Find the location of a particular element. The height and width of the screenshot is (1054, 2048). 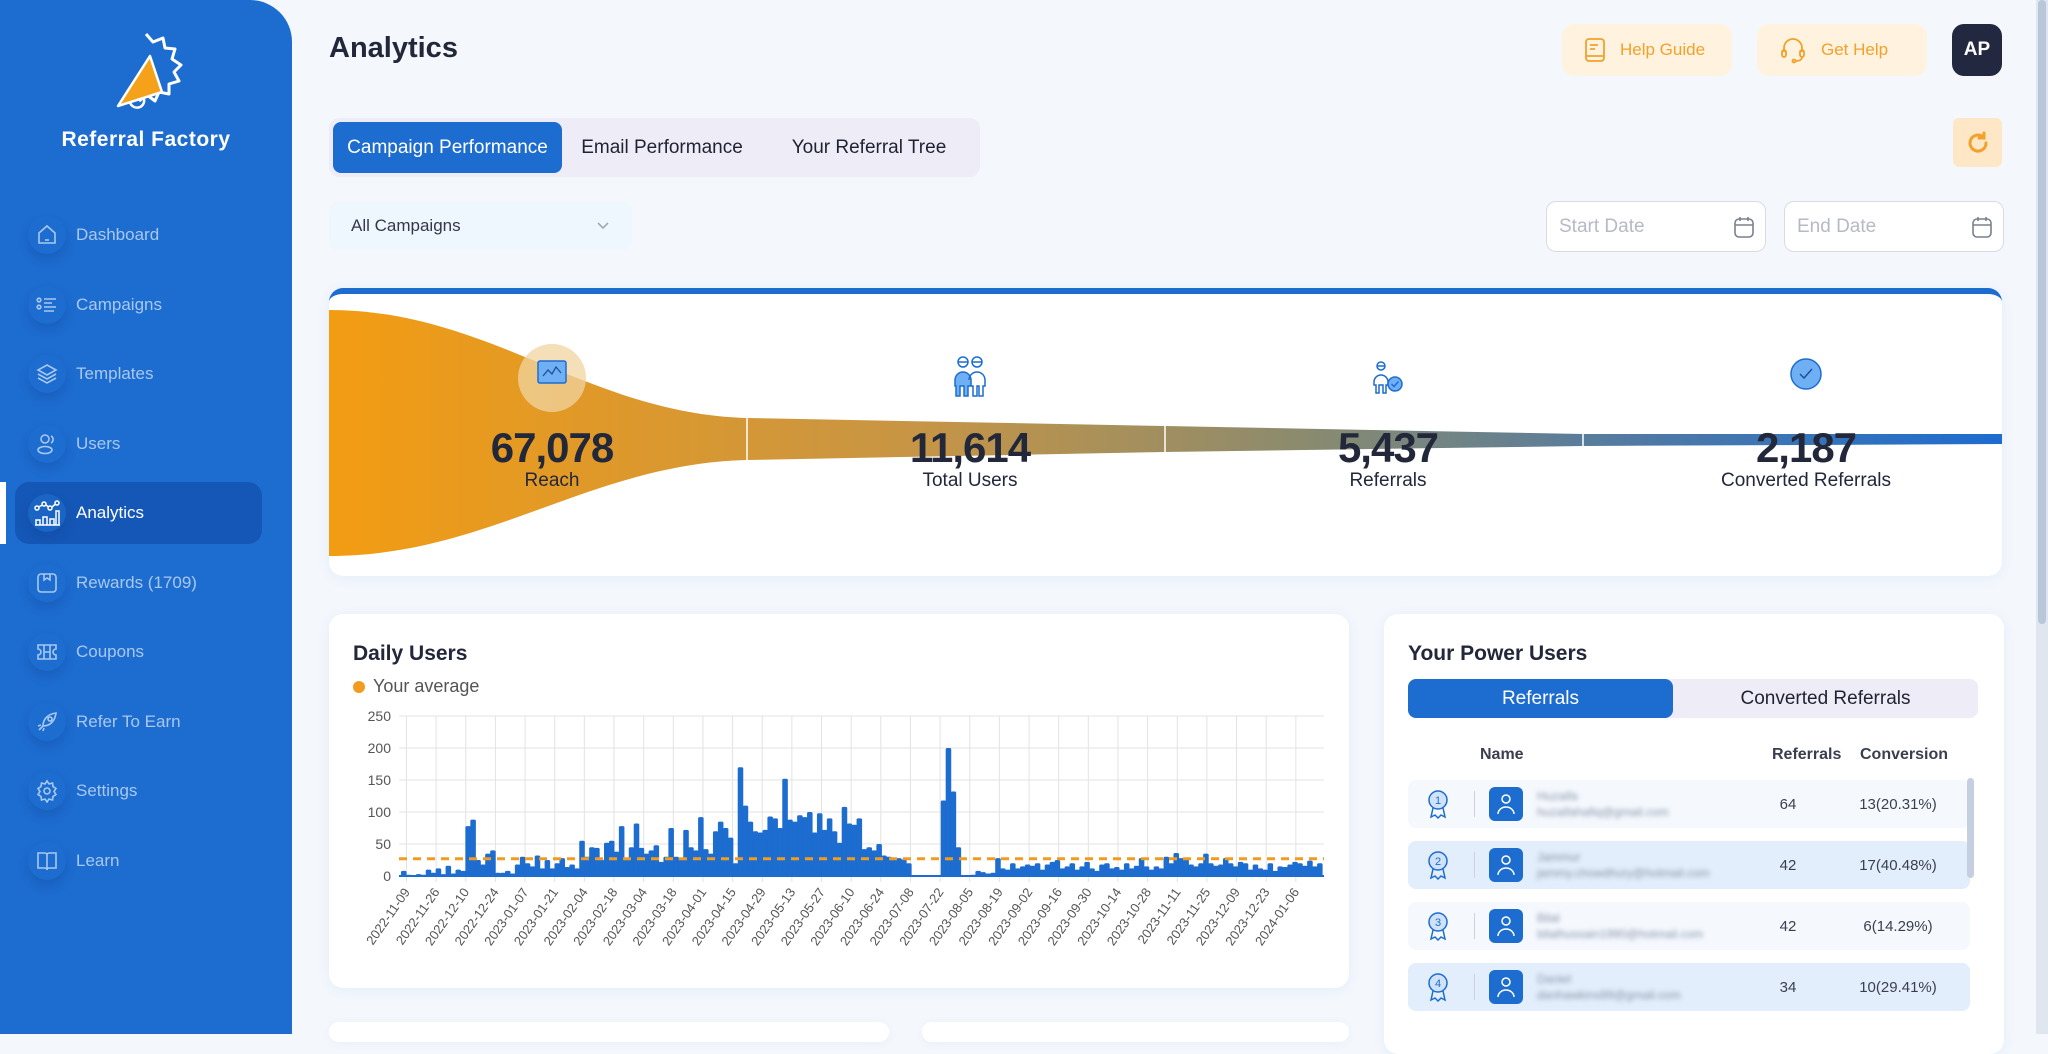

sidebar-item-campaigns: Campaigns is located at coordinates (146, 305).